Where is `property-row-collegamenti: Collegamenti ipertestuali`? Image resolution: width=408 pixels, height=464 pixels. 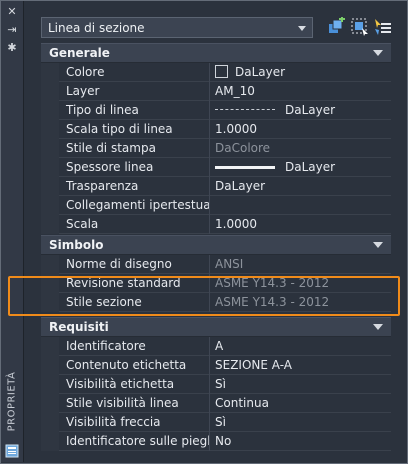 property-row-collegamenti: Collegamenti ipertestuali is located at coordinates (216, 205).